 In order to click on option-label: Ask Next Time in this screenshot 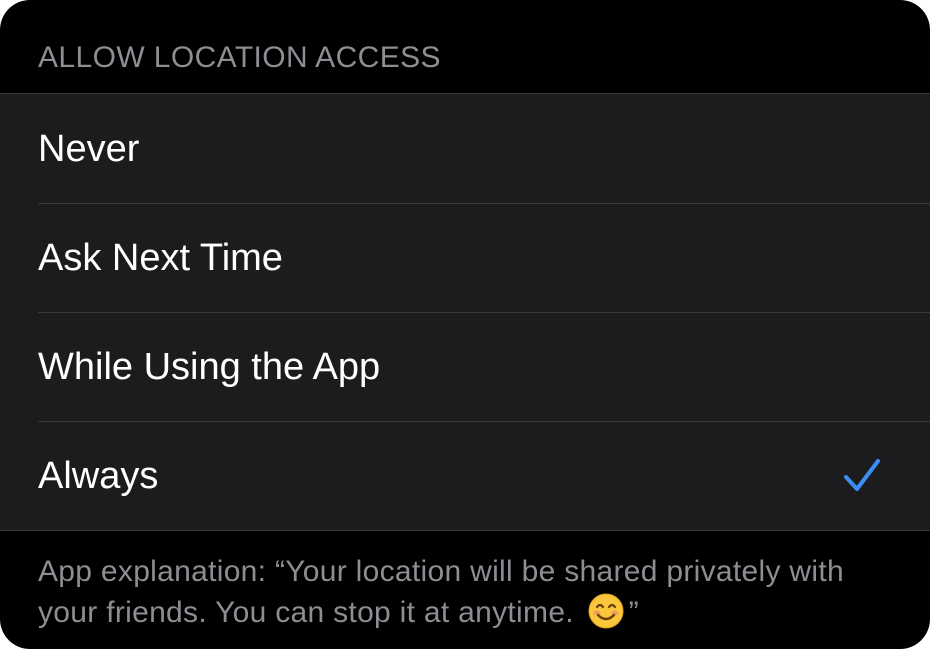, I will do `click(160, 257)`.